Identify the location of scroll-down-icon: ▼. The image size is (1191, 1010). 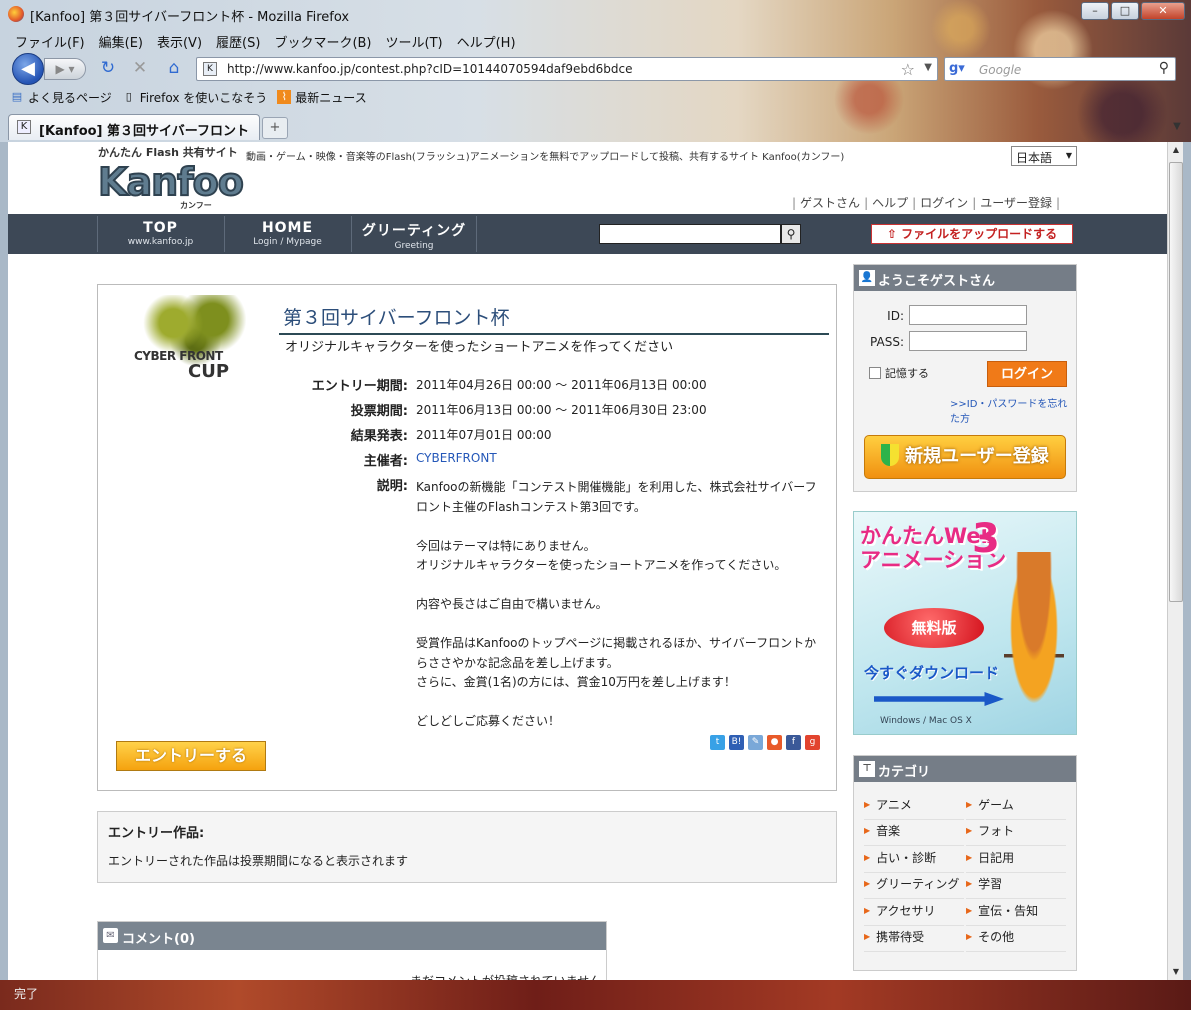
(1176, 972).